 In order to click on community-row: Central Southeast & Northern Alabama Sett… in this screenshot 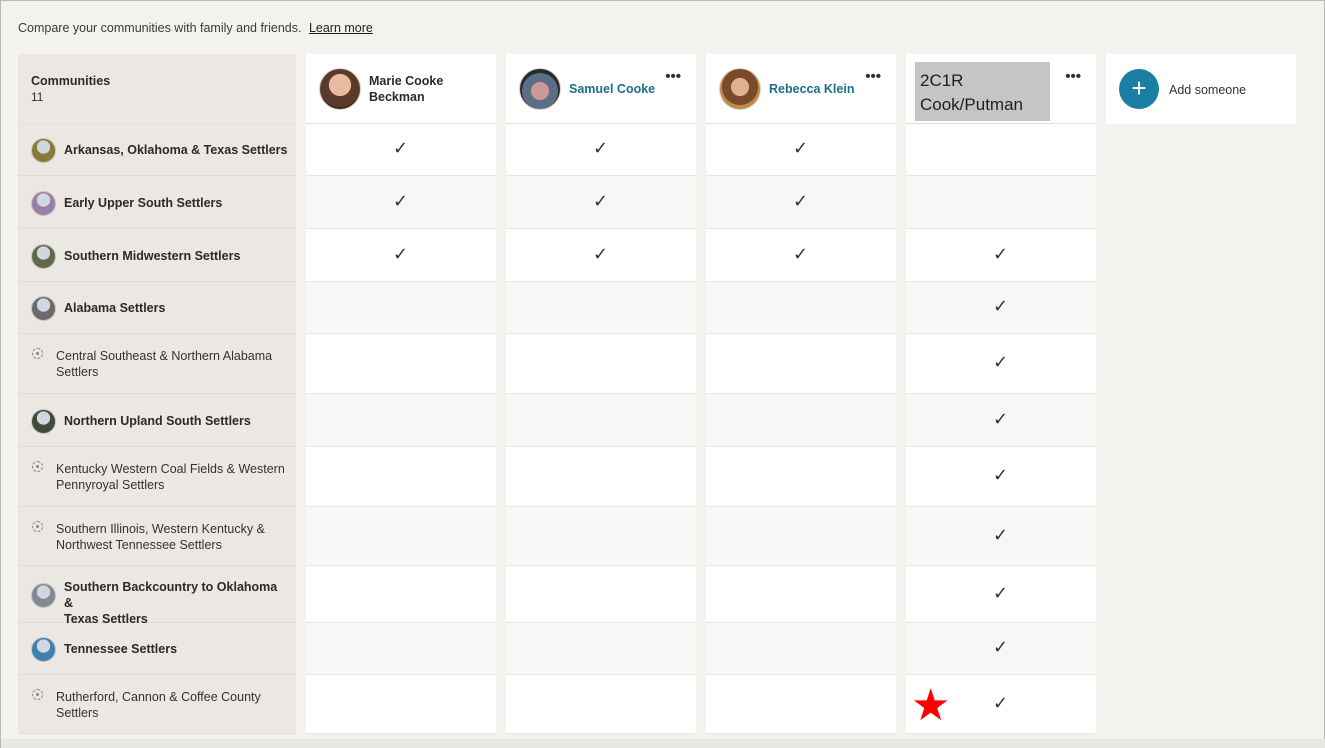, I will do `click(157, 364)`.